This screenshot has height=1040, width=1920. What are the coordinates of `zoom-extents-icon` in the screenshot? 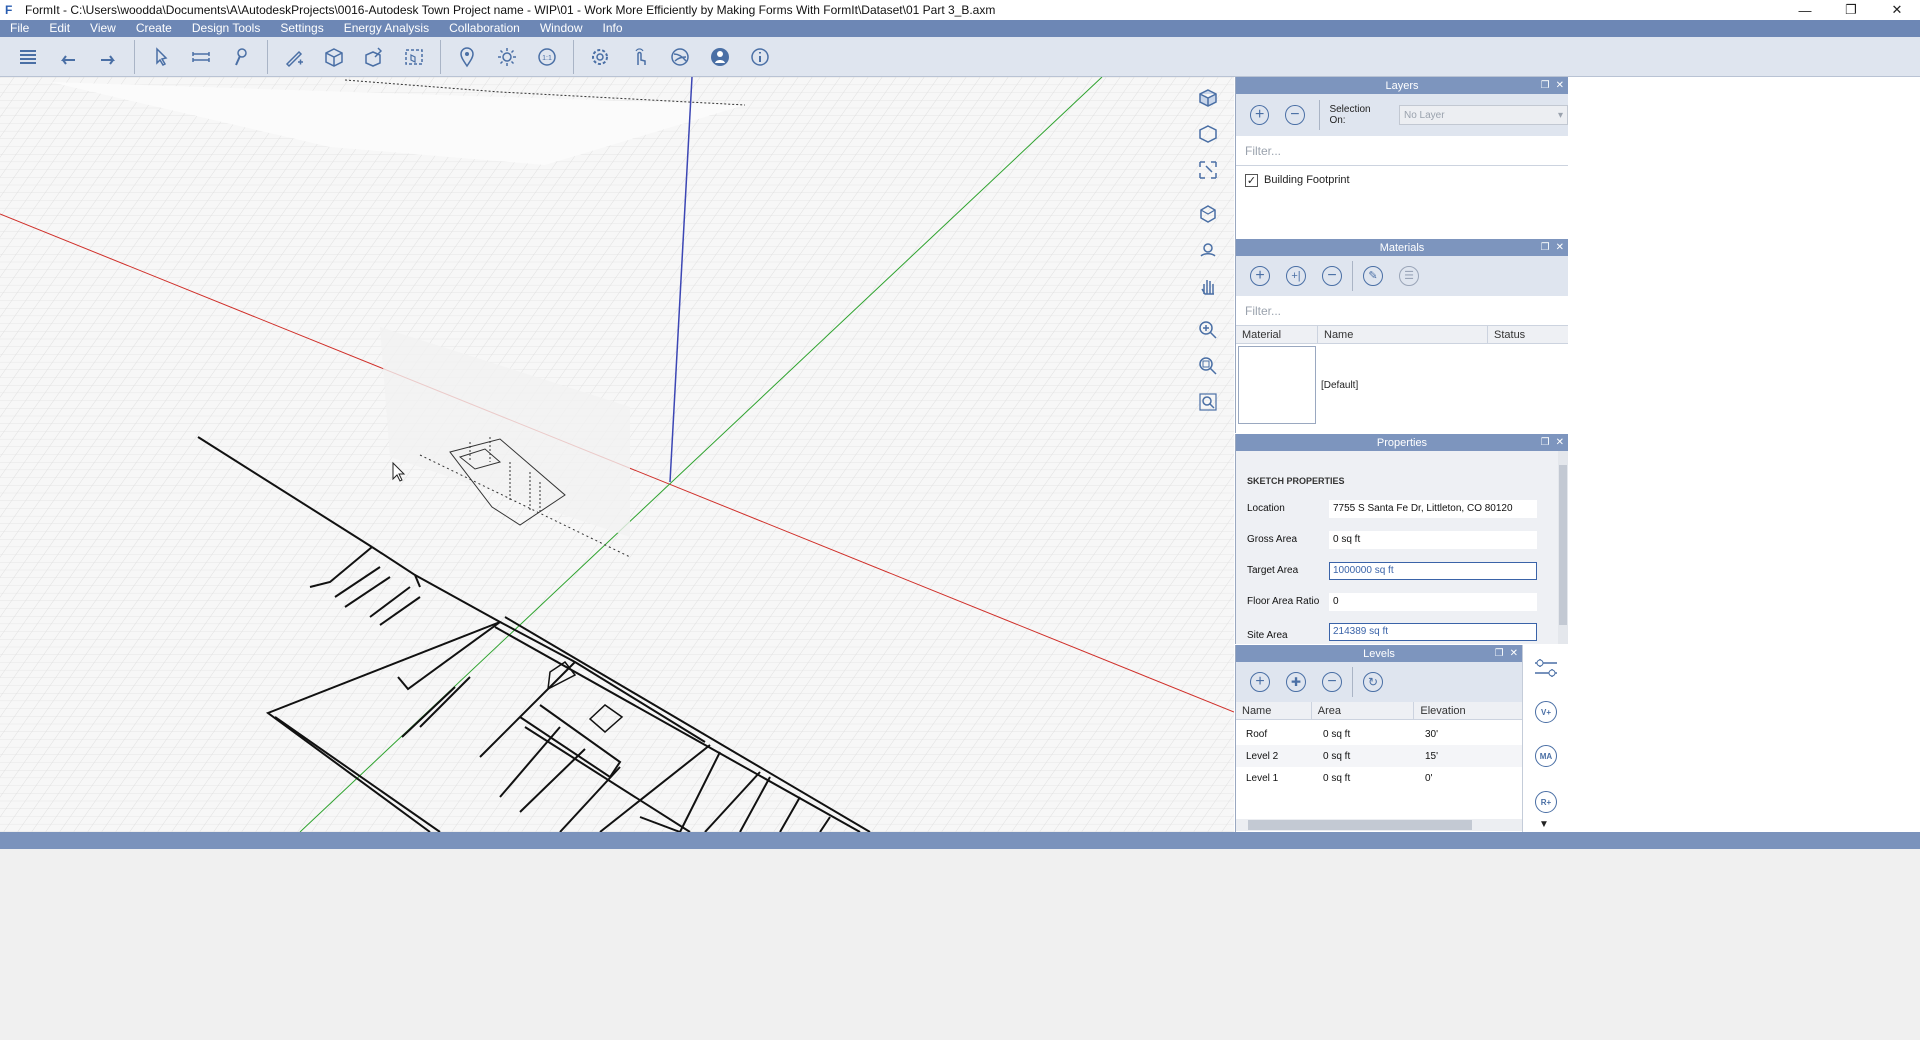 It's located at (1208, 402).